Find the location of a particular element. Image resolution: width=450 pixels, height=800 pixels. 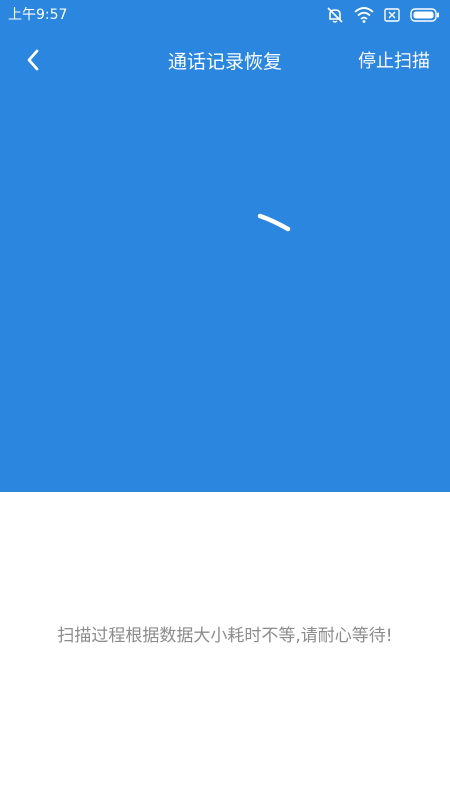

status-icons is located at coordinates (383, 15).